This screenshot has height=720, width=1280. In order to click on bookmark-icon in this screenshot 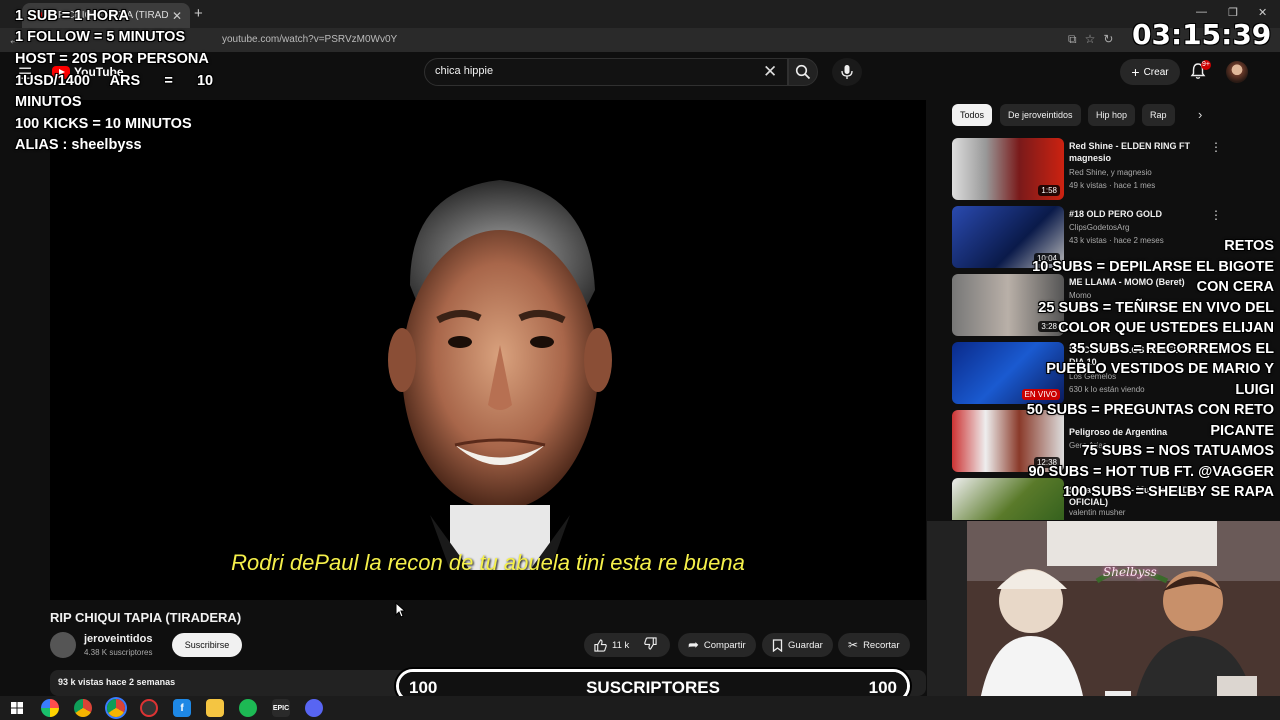, I will do `click(777, 645)`.